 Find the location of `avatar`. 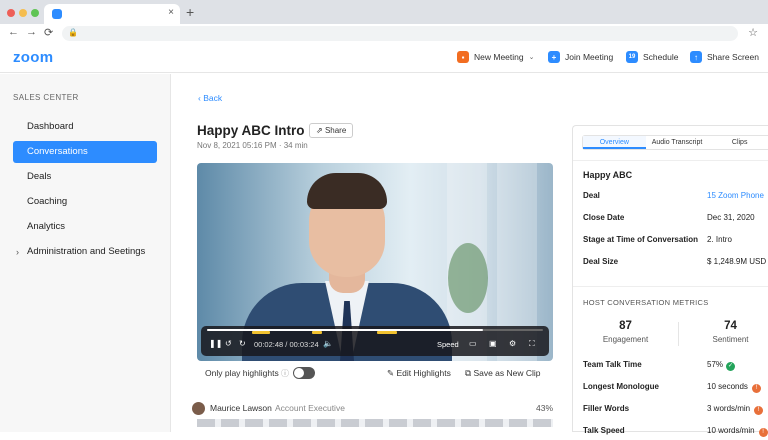

avatar is located at coordinates (198, 408).